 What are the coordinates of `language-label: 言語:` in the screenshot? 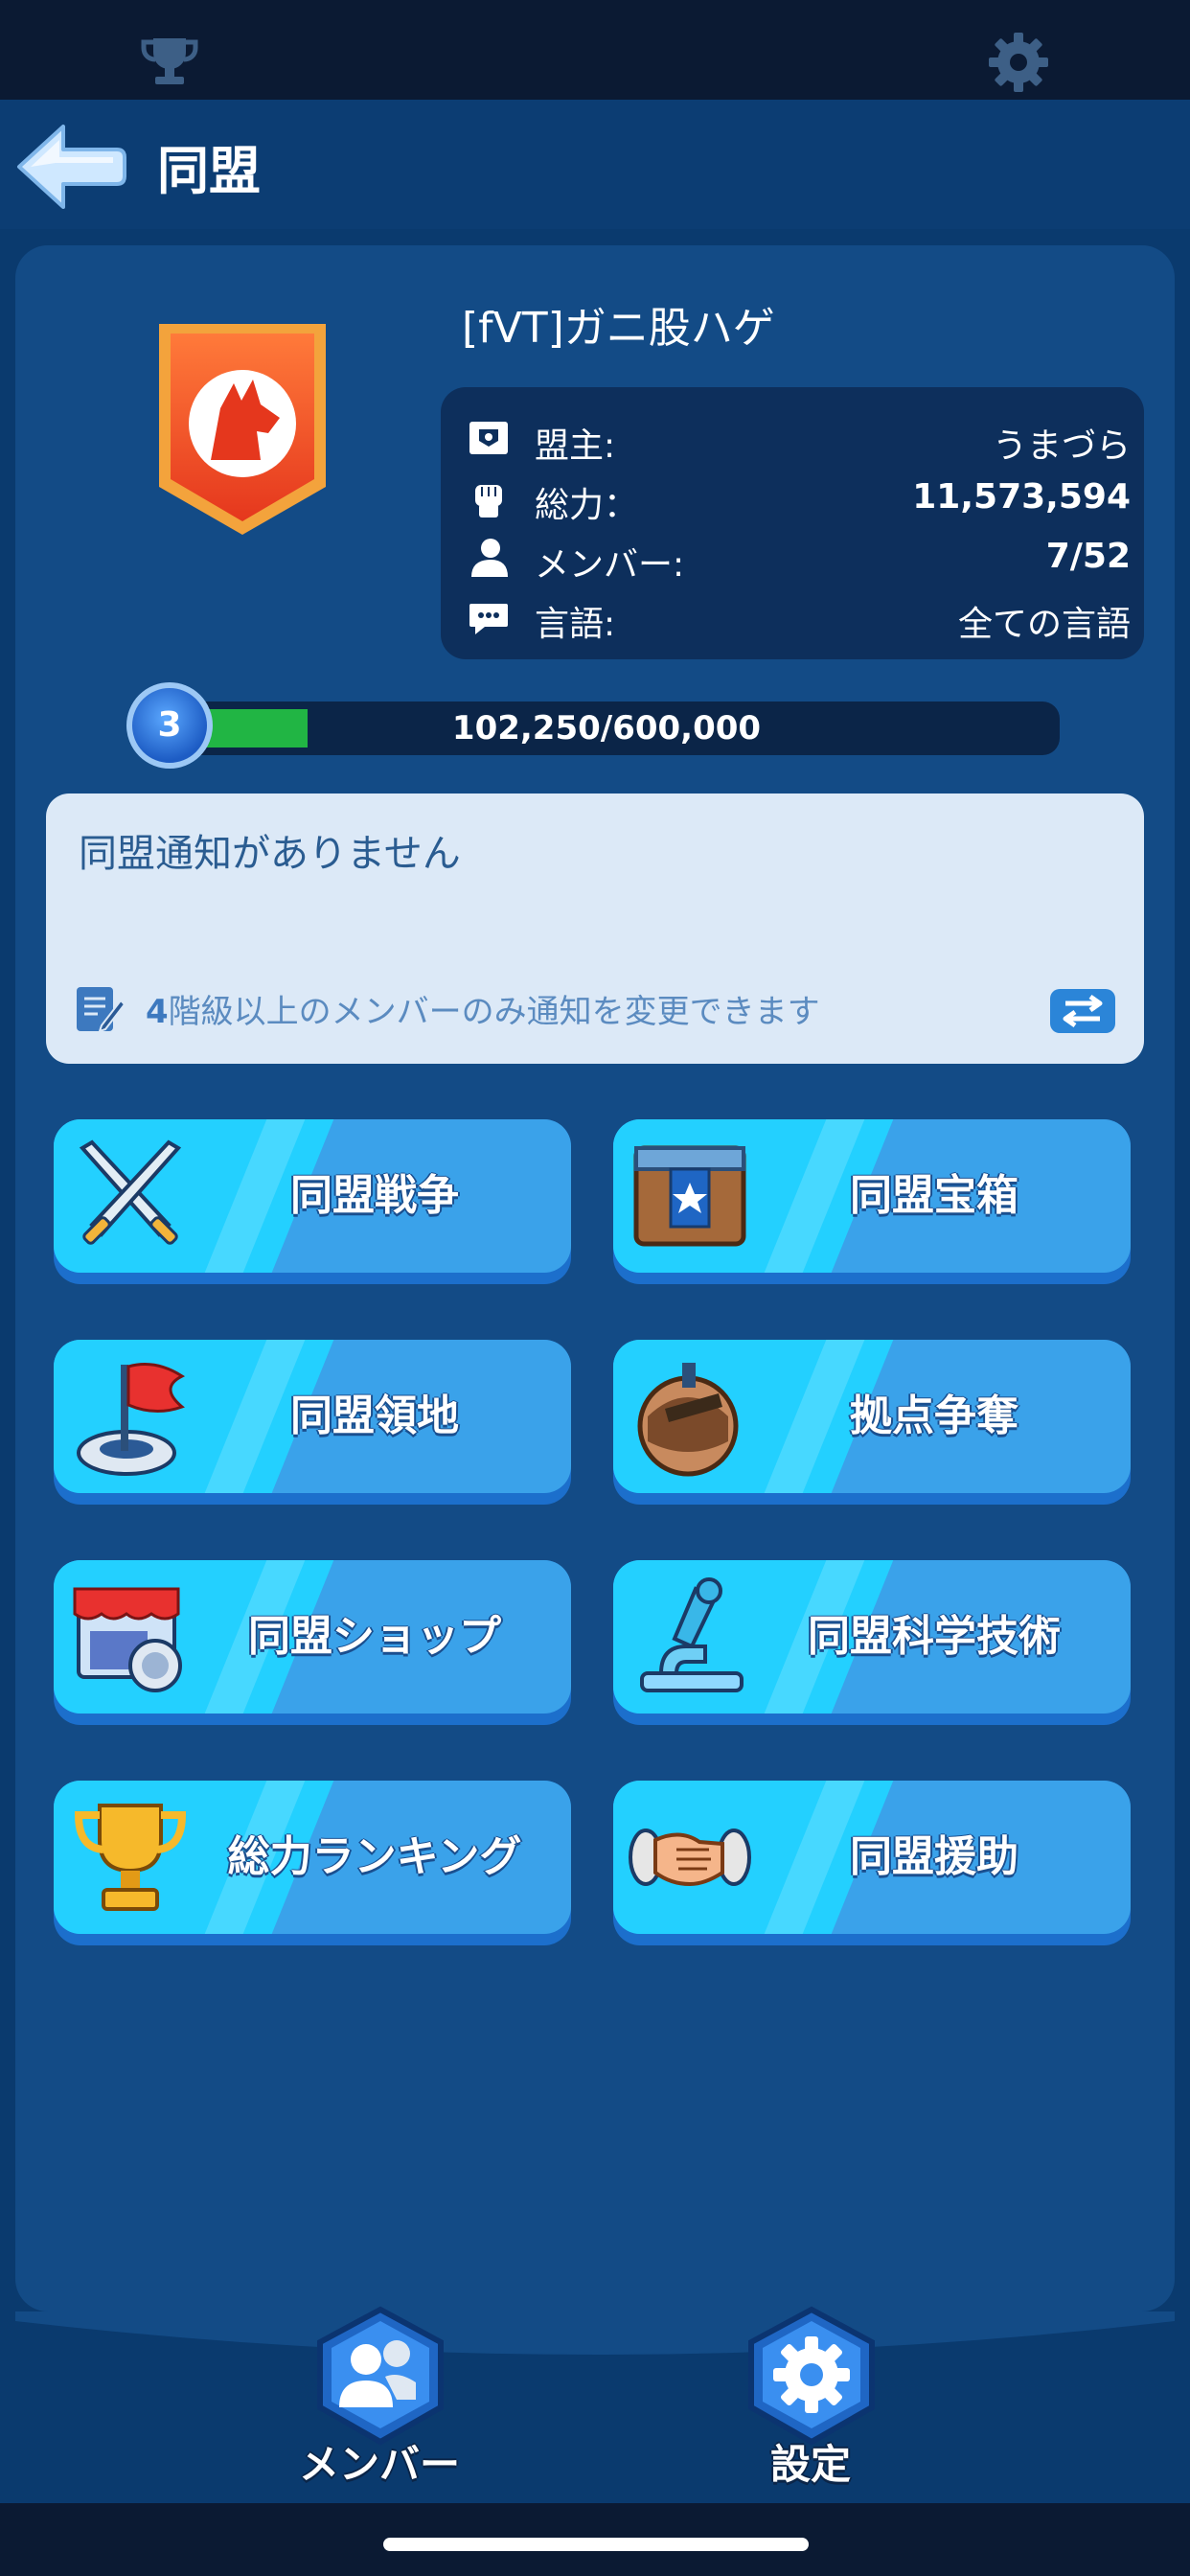 It's located at (575, 624).